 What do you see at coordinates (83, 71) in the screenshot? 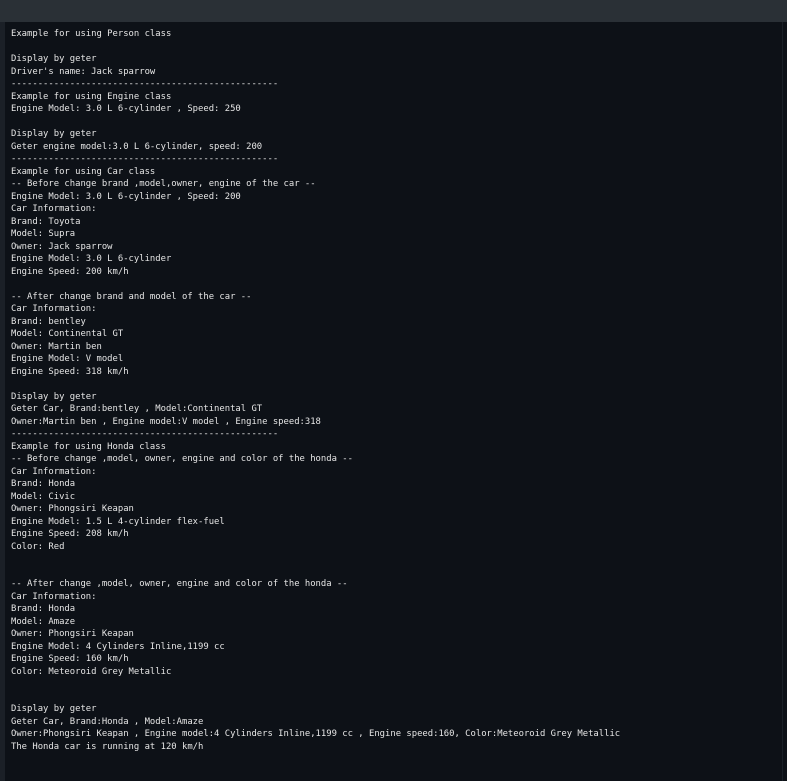
I see `output-line: Driver's name: Jack sparrow` at bounding box center [83, 71].